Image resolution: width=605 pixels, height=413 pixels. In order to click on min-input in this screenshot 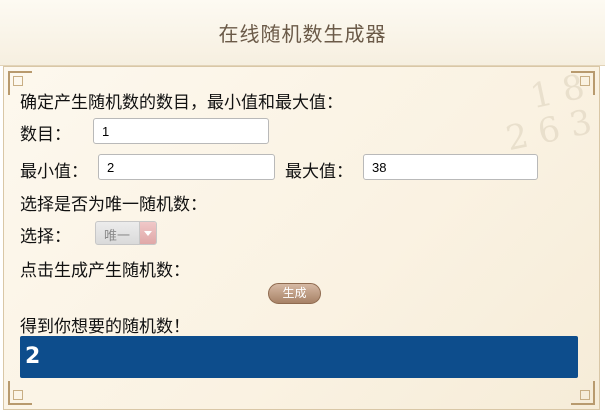, I will do `click(186, 167)`.